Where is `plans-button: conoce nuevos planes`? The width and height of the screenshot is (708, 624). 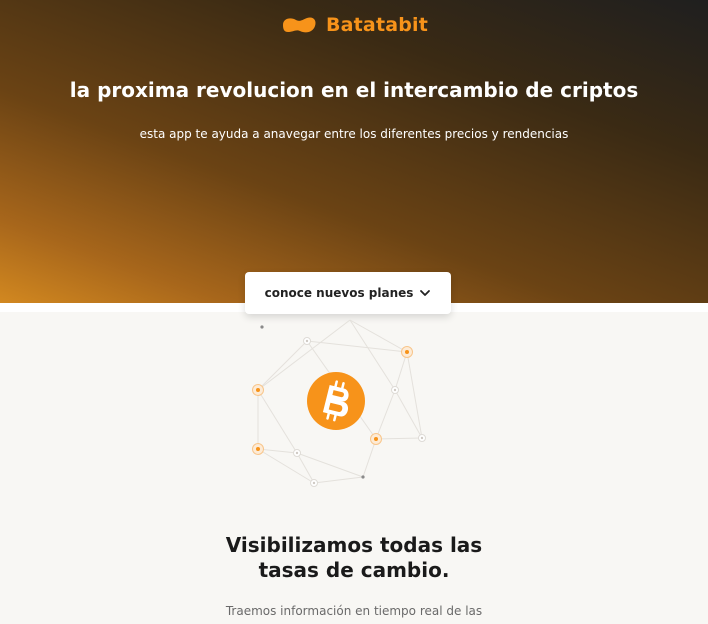
plans-button: conoce nuevos planes is located at coordinates (348, 293).